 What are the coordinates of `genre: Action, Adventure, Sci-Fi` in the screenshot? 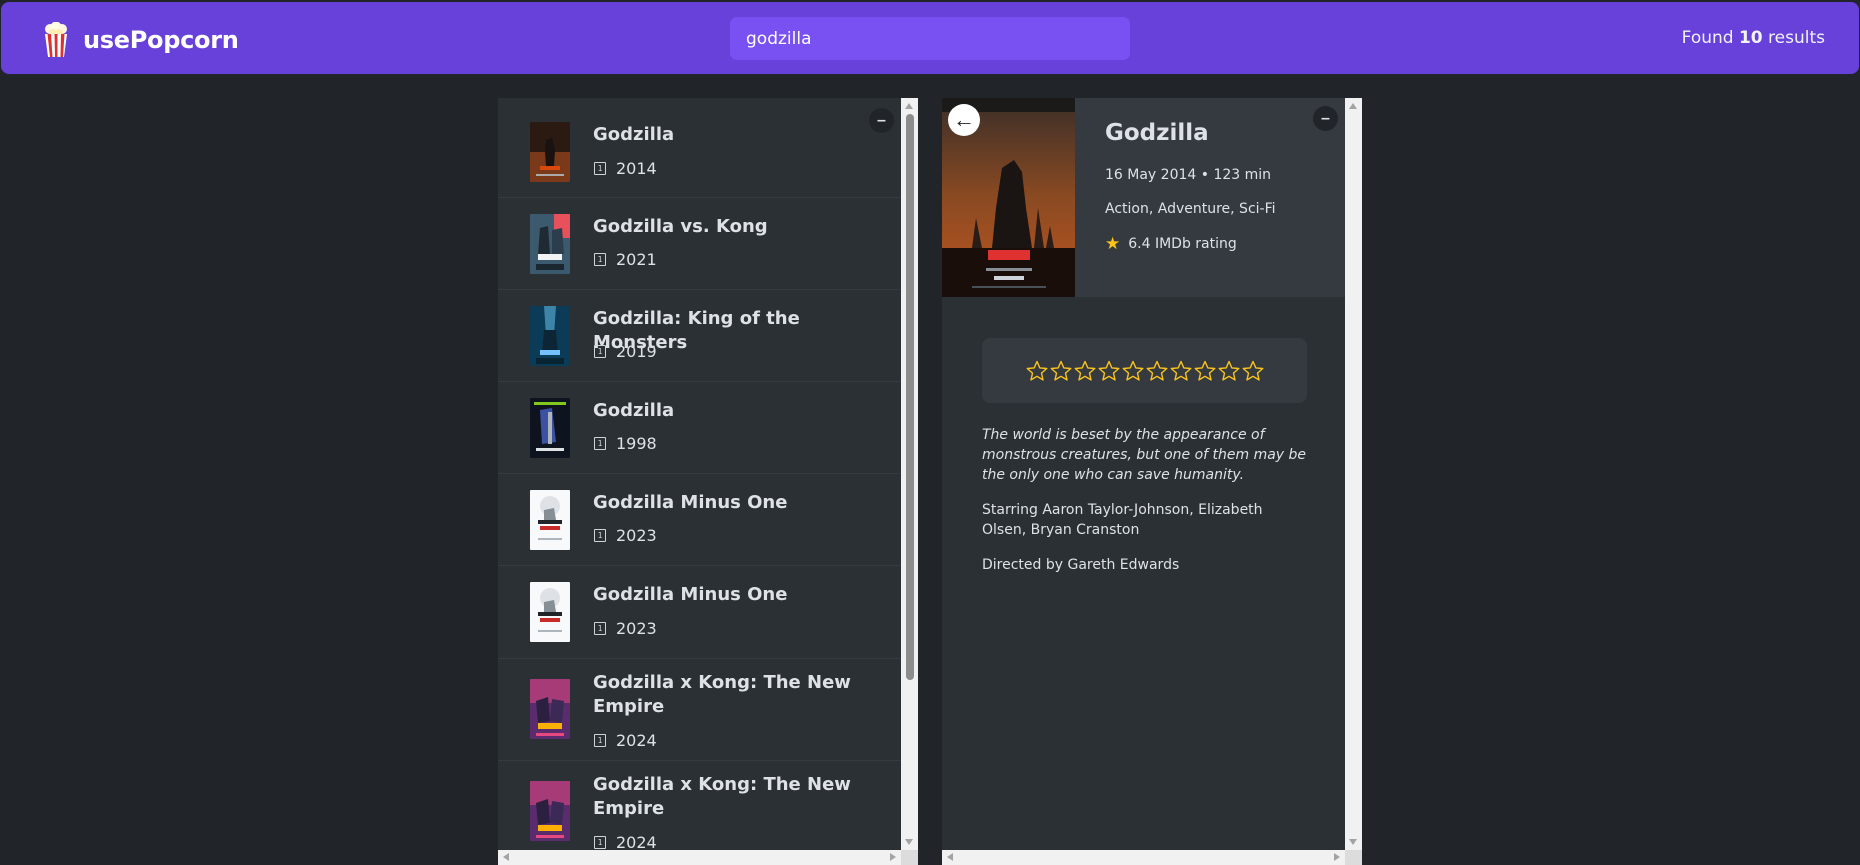 It's located at (1190, 209).